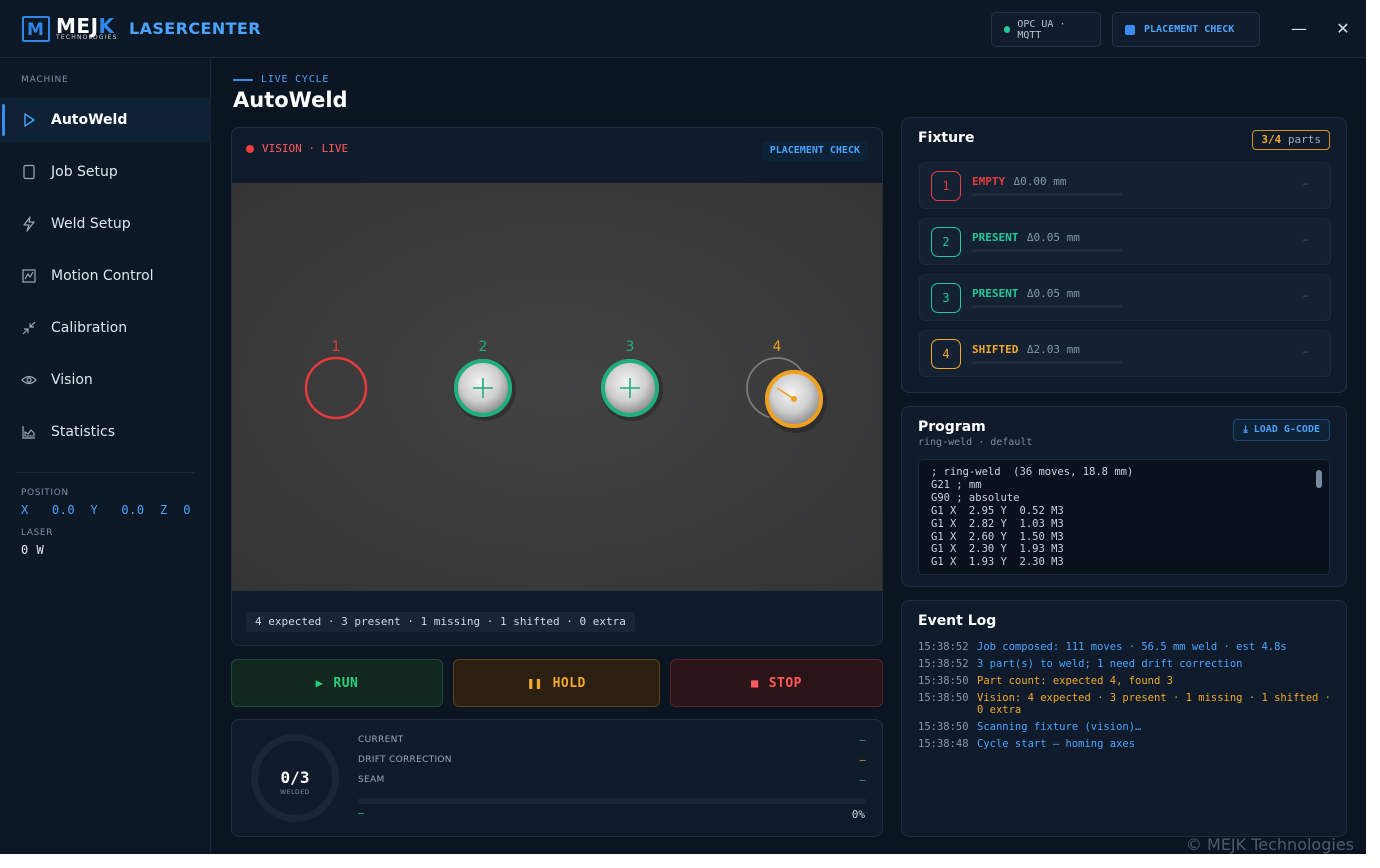 The image size is (1380, 868). I want to click on sidebar-item-vision: Vision, so click(105, 380).